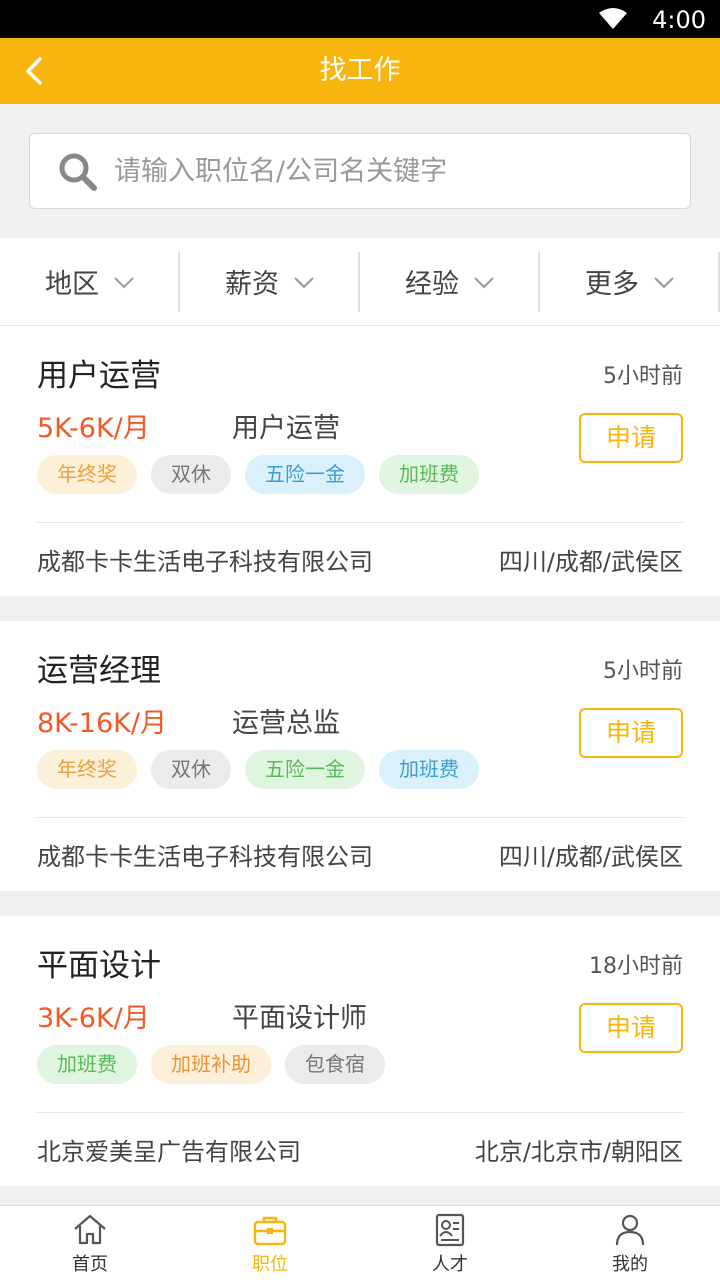 This screenshot has height=1280, width=720. I want to click on posted-time: 18小时前, so click(636, 966).